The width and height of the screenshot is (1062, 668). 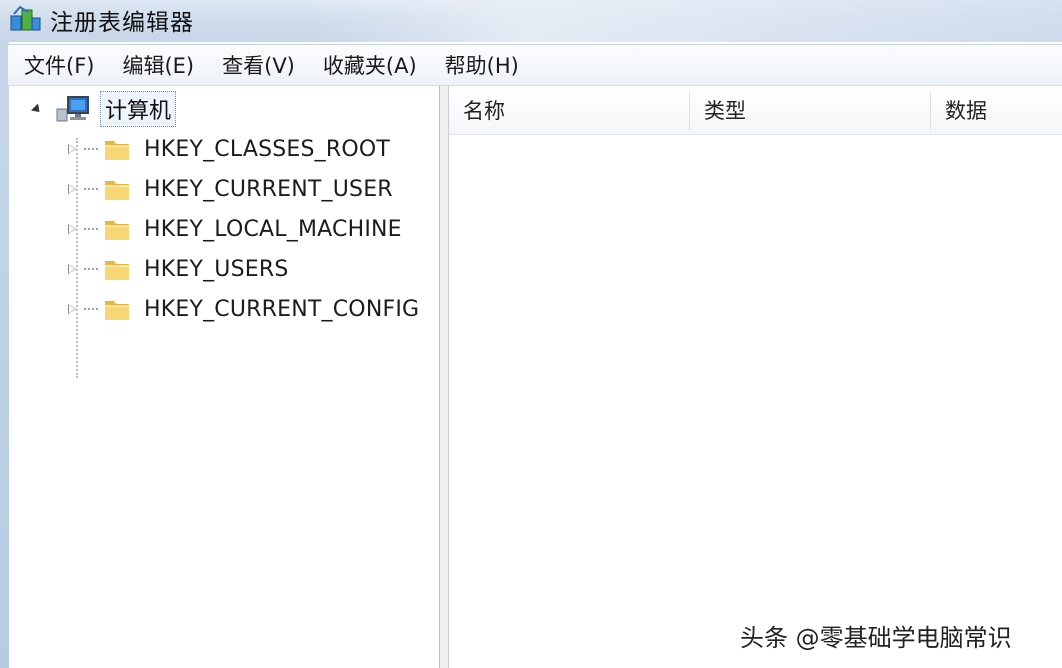 I want to click on column-header-type: 类型, so click(x=810, y=110).